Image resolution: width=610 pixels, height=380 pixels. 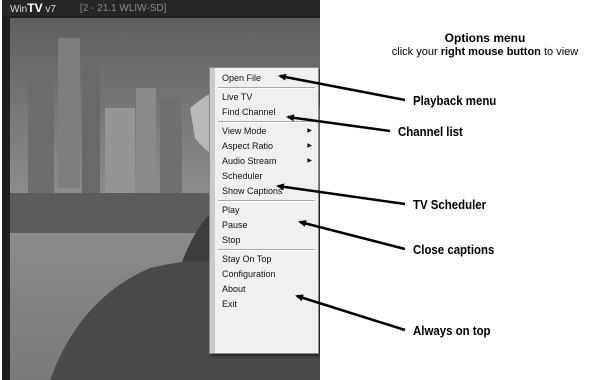 What do you see at coordinates (342, 87) in the screenshot?
I see `arrow-playback-menu` at bounding box center [342, 87].